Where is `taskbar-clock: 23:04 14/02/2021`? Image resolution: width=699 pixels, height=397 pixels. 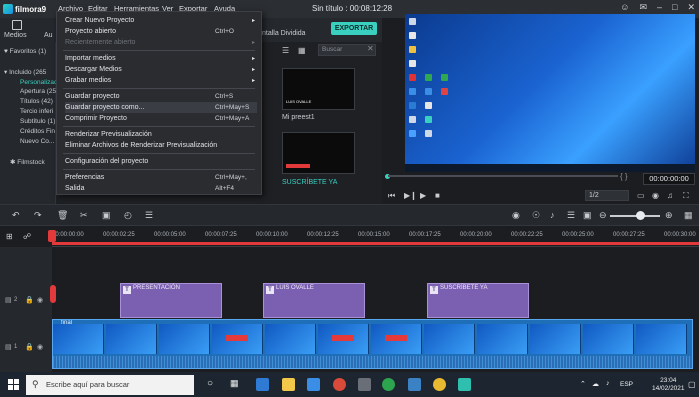
taskbar-clock: 23:04 14/02/2021 is located at coordinates (668, 385).